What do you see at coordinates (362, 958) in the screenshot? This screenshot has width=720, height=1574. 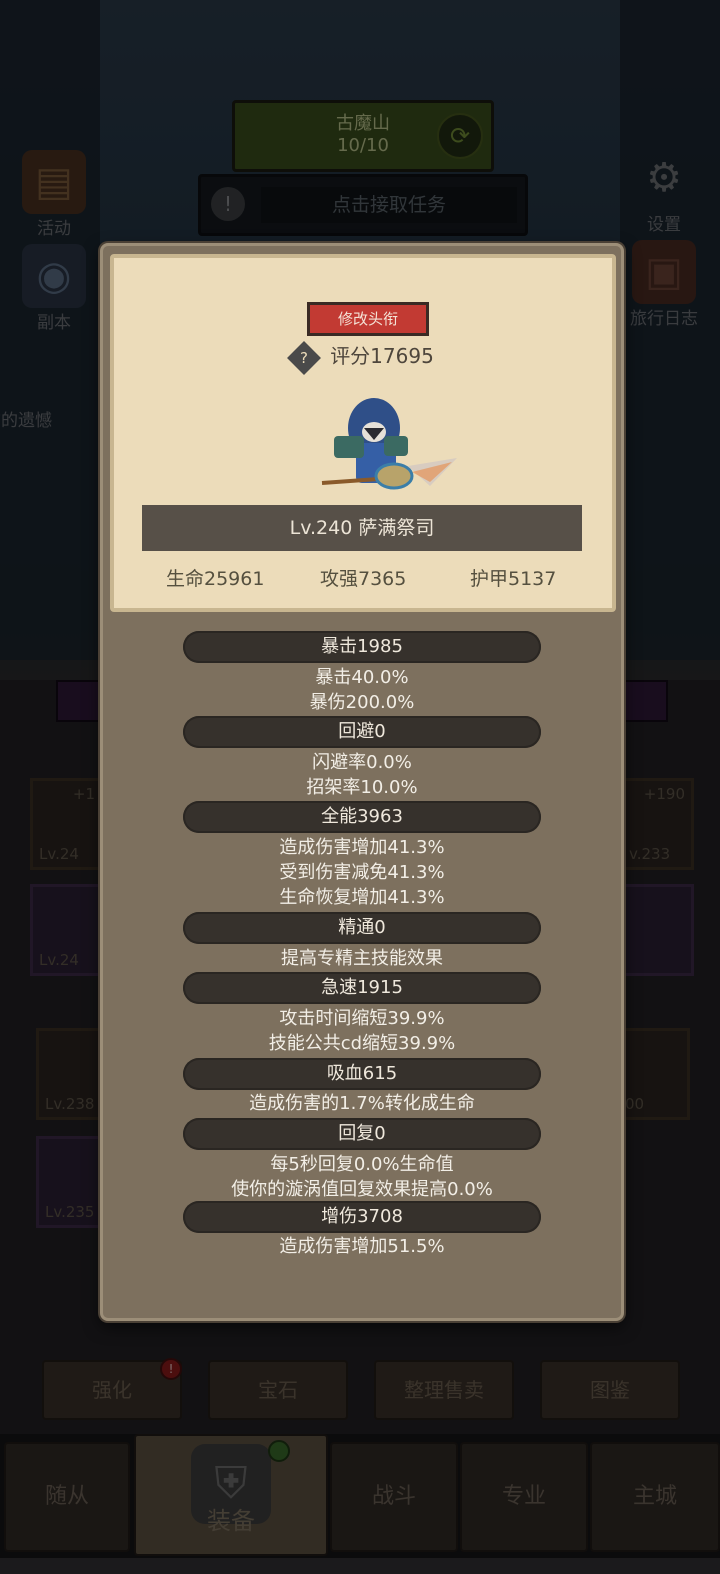 I see `attr-line: 提高专精主技能效果` at bounding box center [362, 958].